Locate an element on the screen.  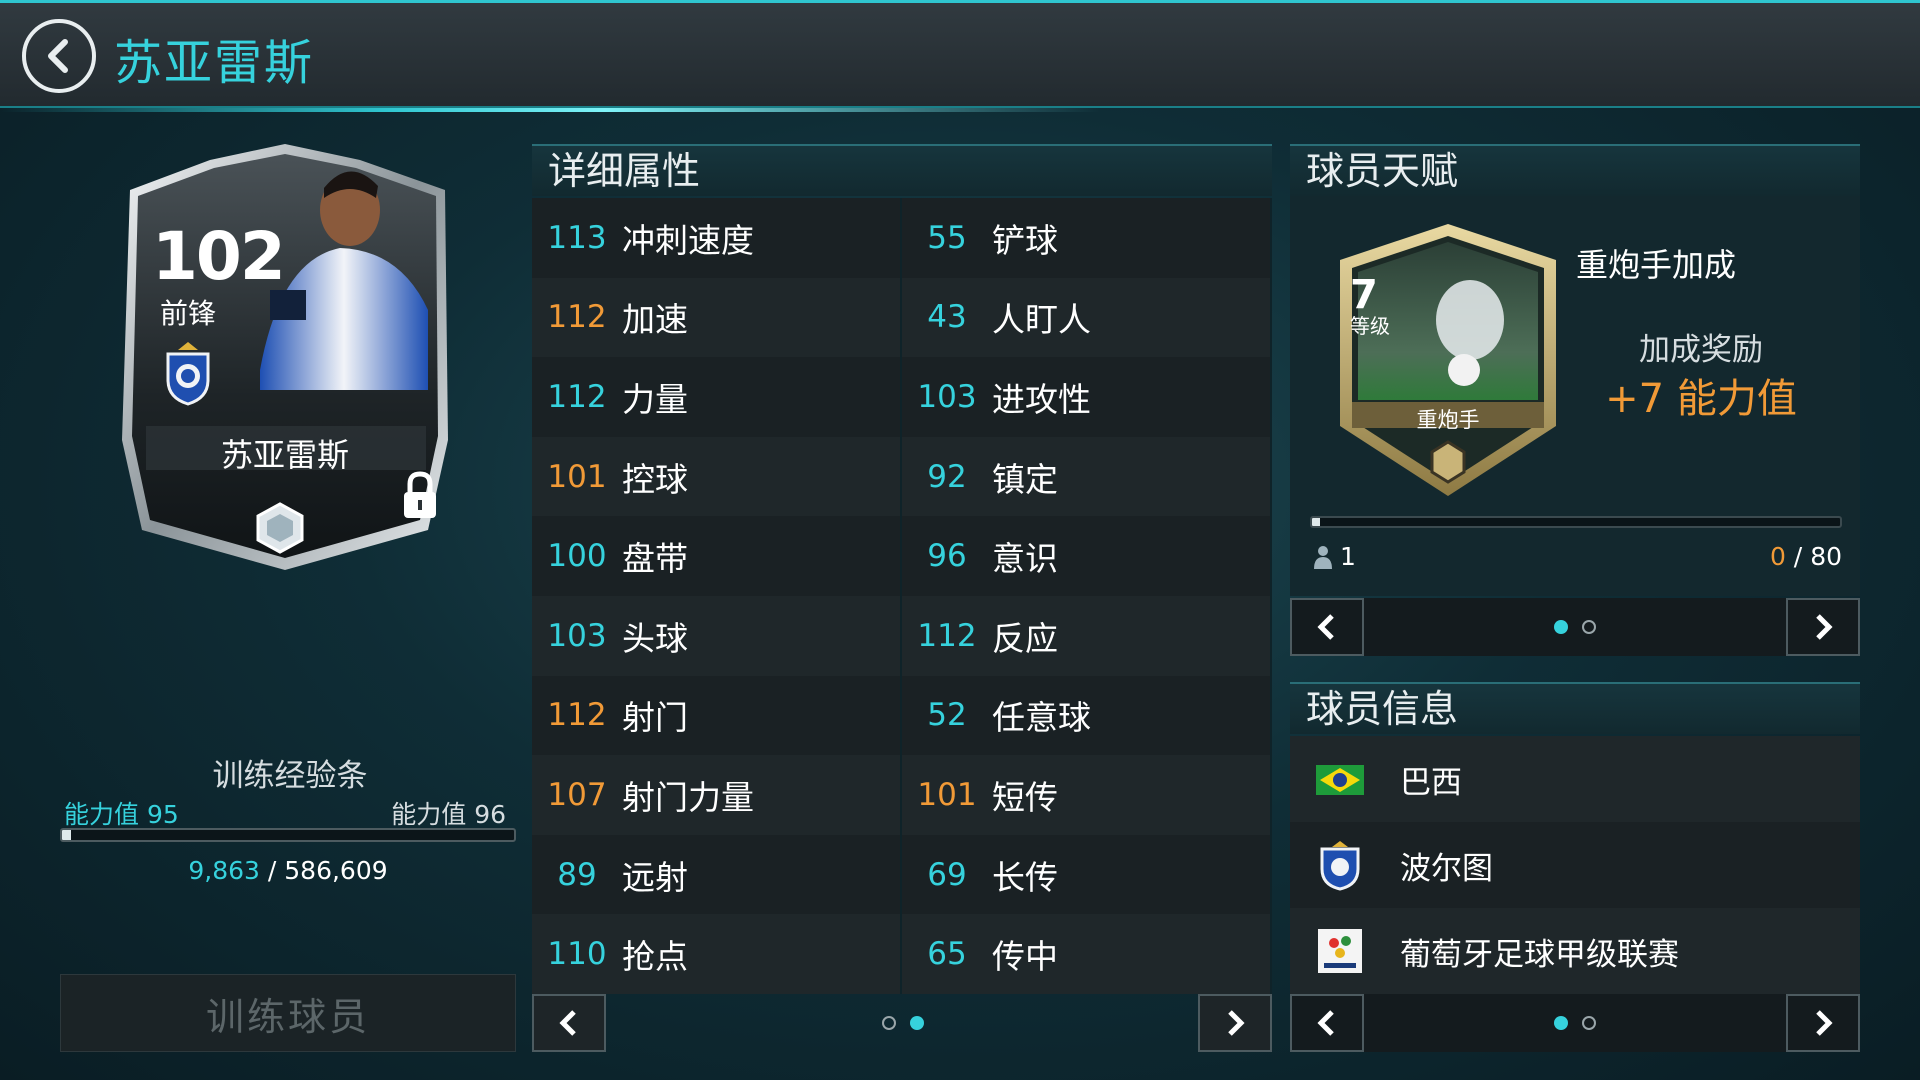
attribute-row: 100 盘带 96 意识 is located at coordinates (902, 556).